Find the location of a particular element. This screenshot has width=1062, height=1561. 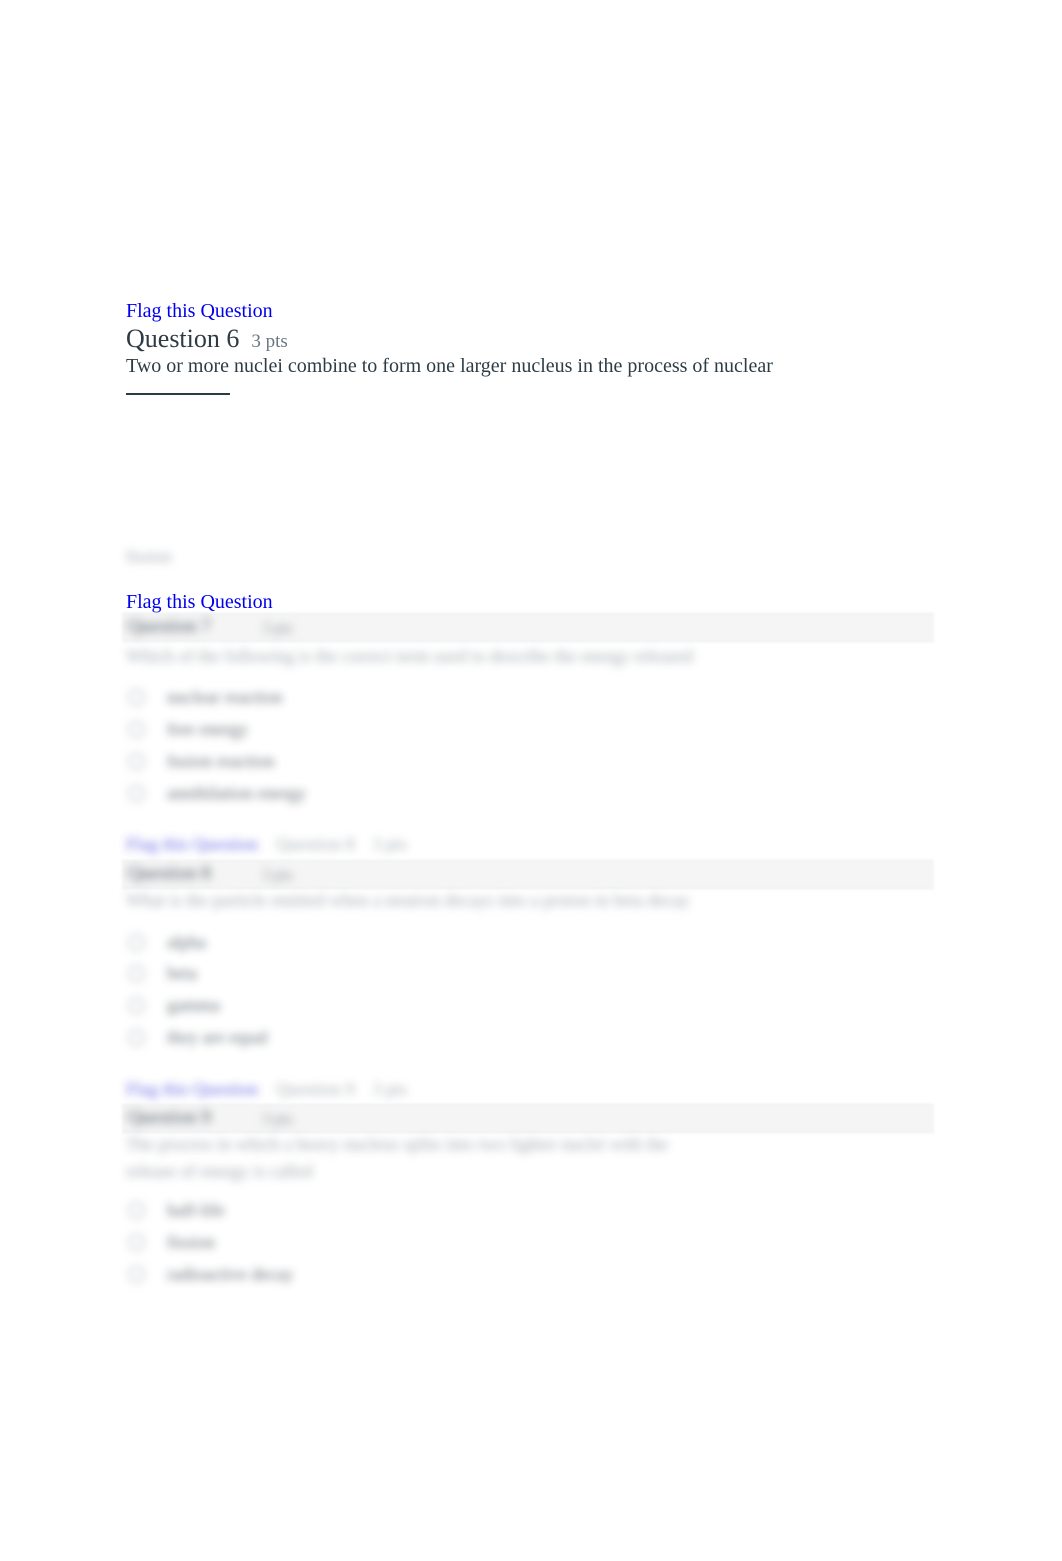

question-7-option-1: nuclear reaction is located at coordinates (205, 697).